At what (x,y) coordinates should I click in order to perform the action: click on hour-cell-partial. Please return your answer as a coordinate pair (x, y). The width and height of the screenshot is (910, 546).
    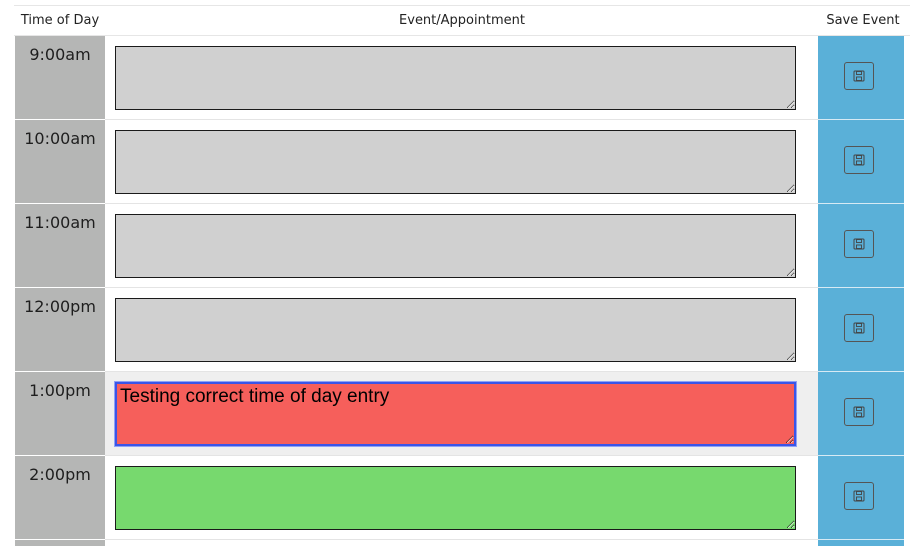
    Looking at the image, I should click on (60, 543).